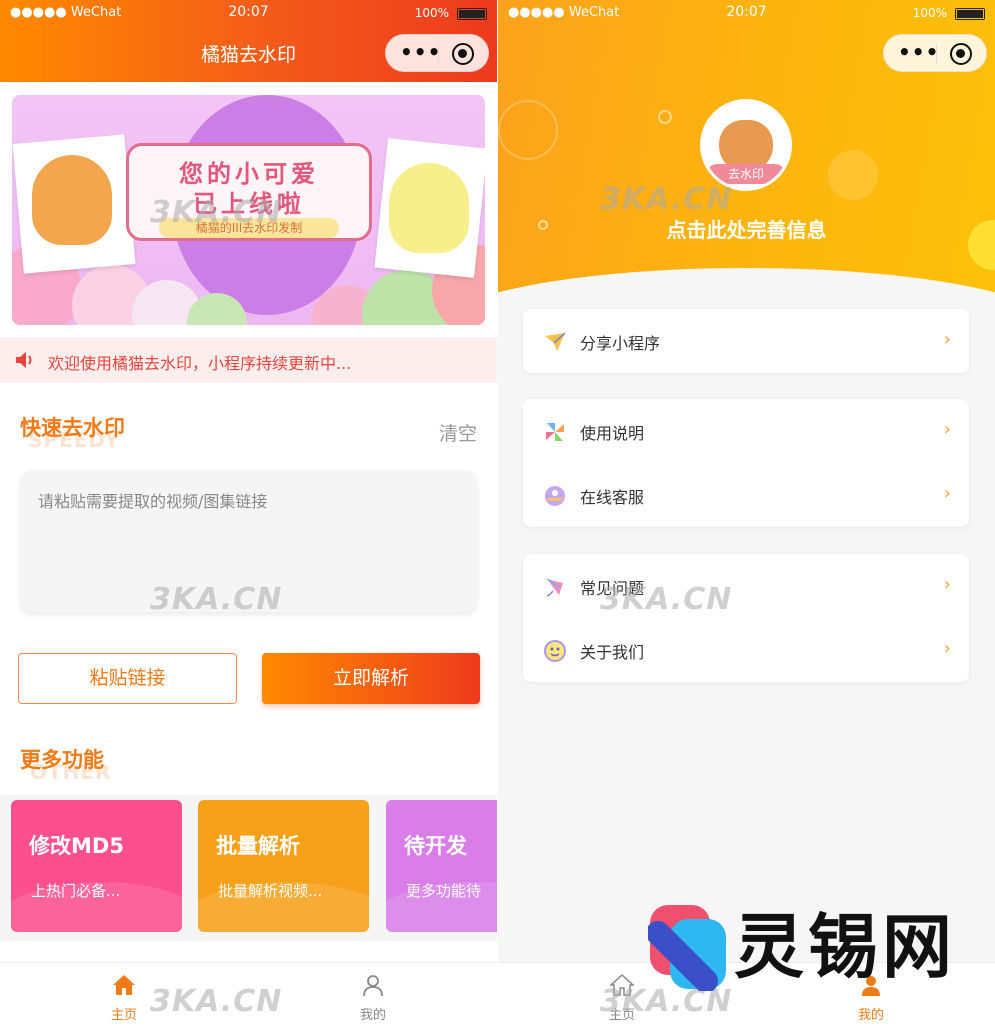 The height and width of the screenshot is (1029, 995). Describe the element at coordinates (612, 652) in the screenshot. I see `menu-label: 关于我们` at that location.